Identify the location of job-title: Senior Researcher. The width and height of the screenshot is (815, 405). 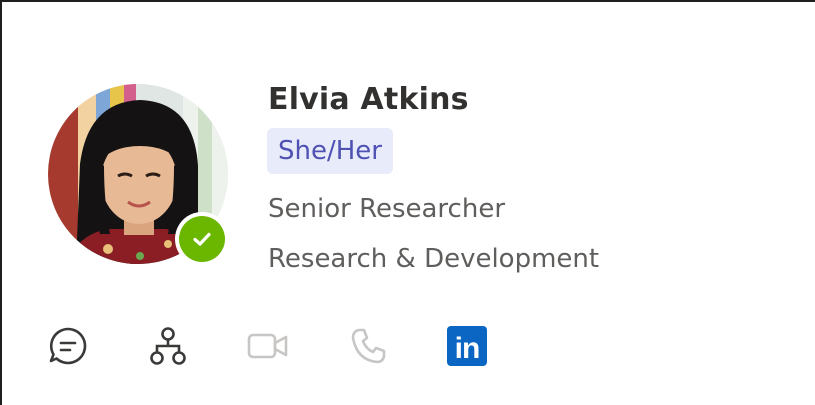
(387, 209).